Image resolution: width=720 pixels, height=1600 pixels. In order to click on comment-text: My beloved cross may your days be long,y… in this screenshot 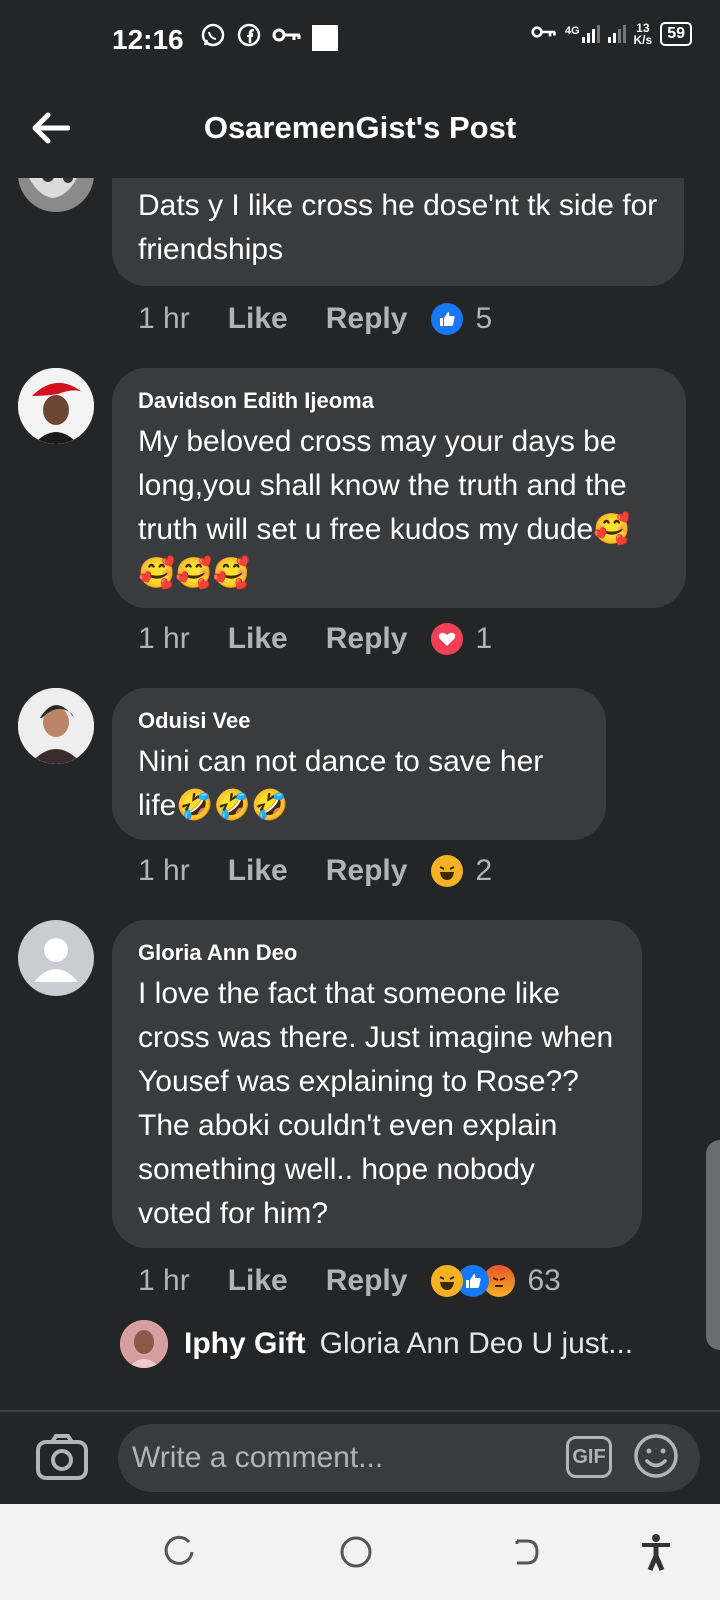, I will do `click(384, 507)`.